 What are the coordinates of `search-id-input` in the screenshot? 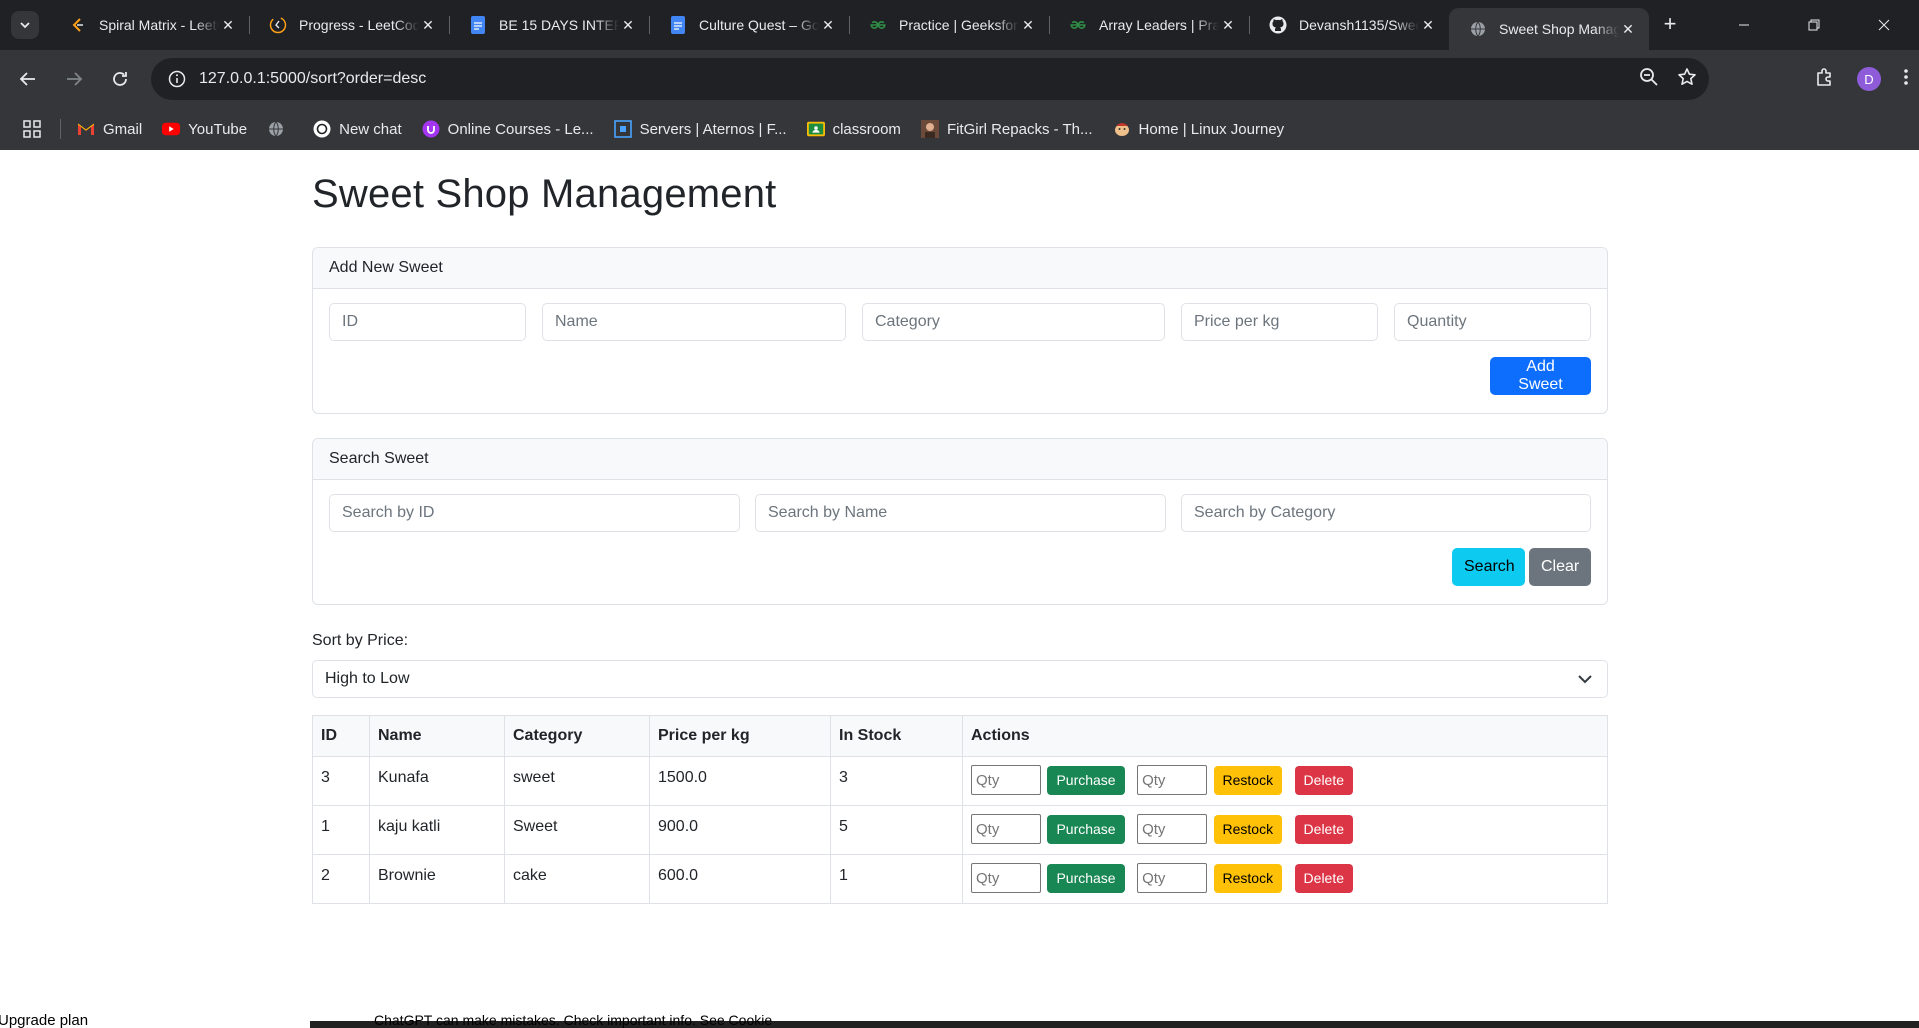 It's located at (534, 513).